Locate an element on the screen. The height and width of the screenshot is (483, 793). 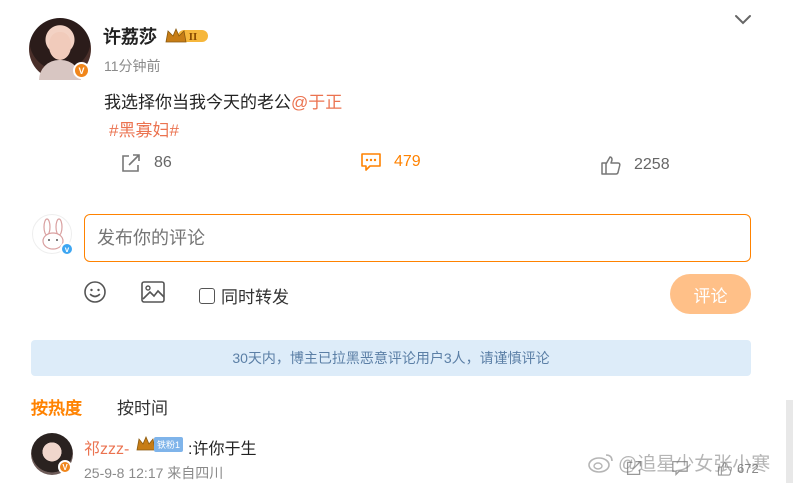
image-icon is located at coordinates (153, 292).